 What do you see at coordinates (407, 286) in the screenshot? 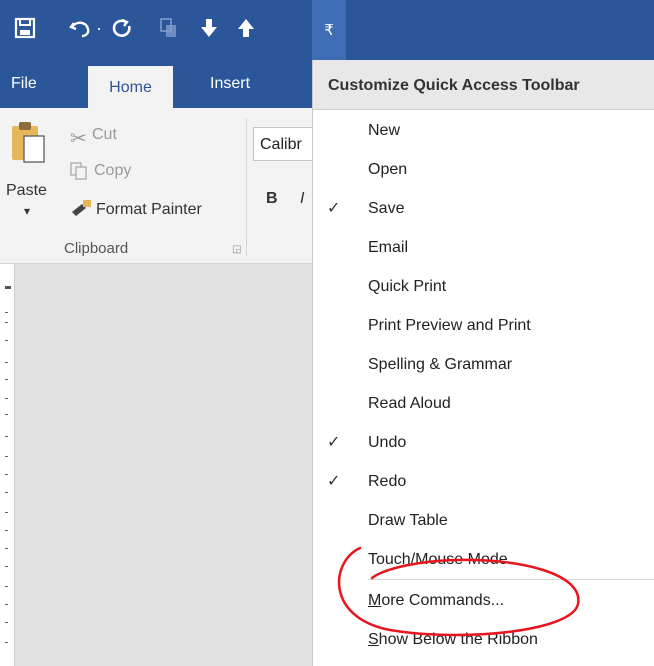
I see `menu-item-label: Quick Print` at bounding box center [407, 286].